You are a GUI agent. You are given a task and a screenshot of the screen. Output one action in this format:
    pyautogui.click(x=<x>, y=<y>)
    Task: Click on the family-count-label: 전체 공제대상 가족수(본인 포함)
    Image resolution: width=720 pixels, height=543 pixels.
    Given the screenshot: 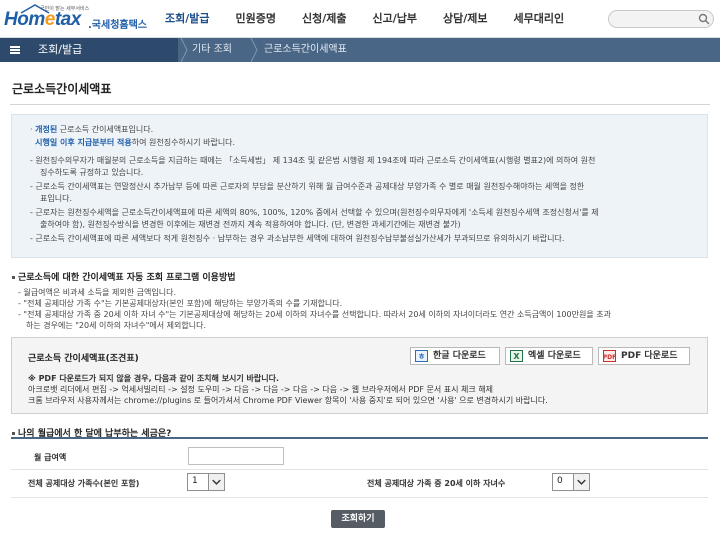 What is the action you would take?
    pyautogui.click(x=84, y=483)
    